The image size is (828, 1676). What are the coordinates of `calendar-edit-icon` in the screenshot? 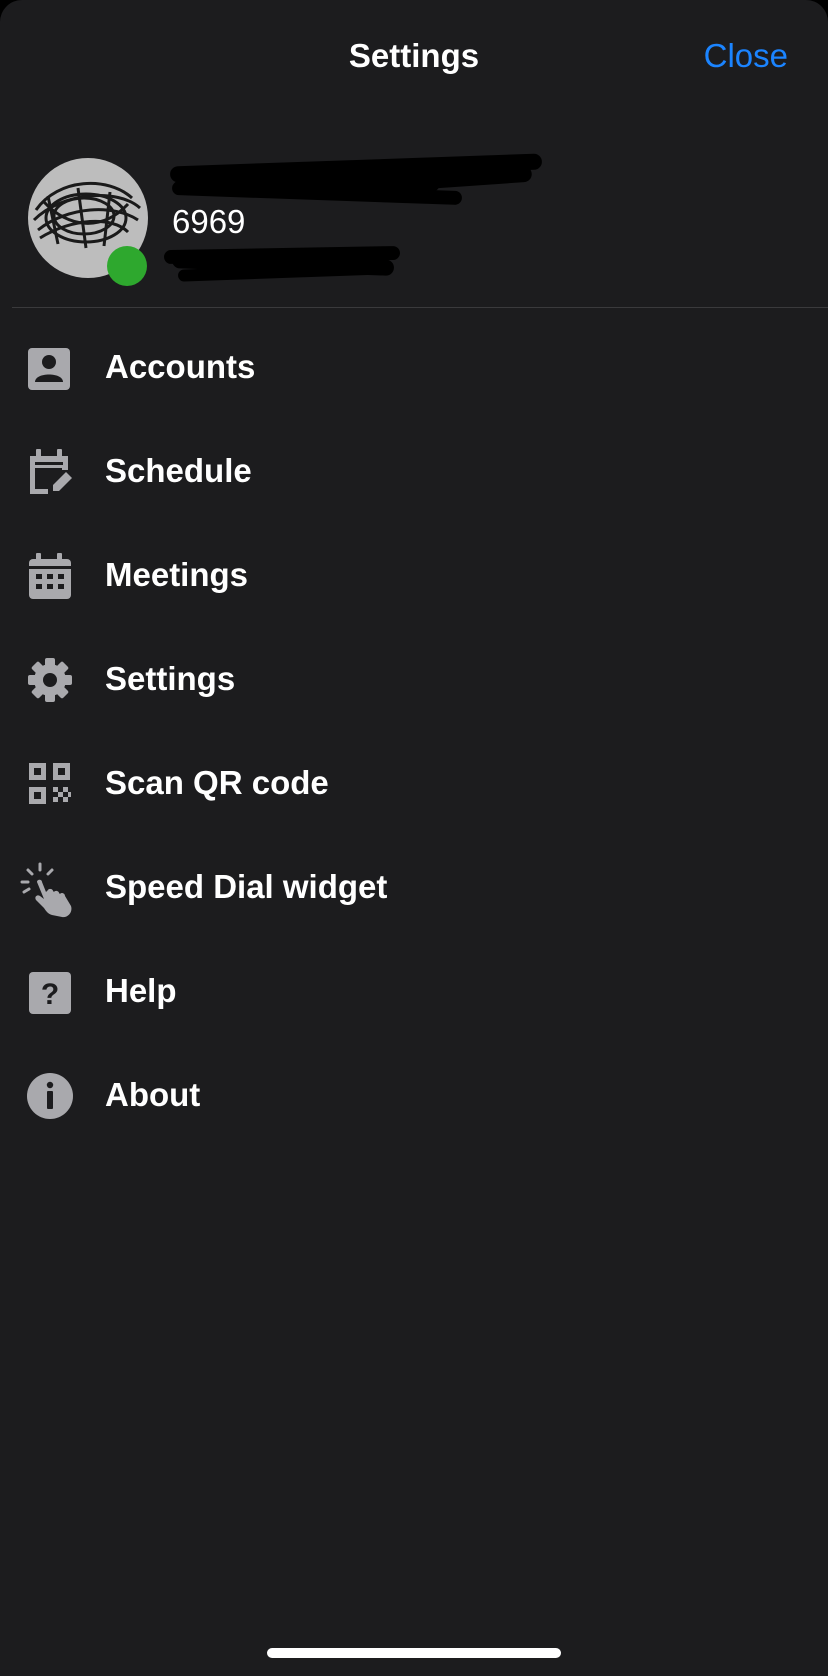 It's located at (50, 472).